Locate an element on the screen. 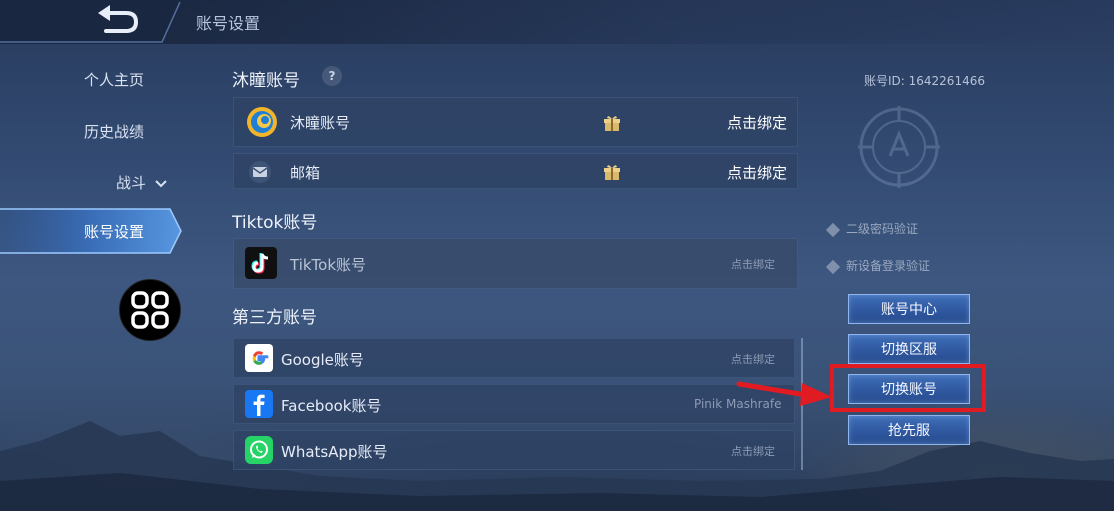  grid-menu-icon is located at coordinates (150, 310).